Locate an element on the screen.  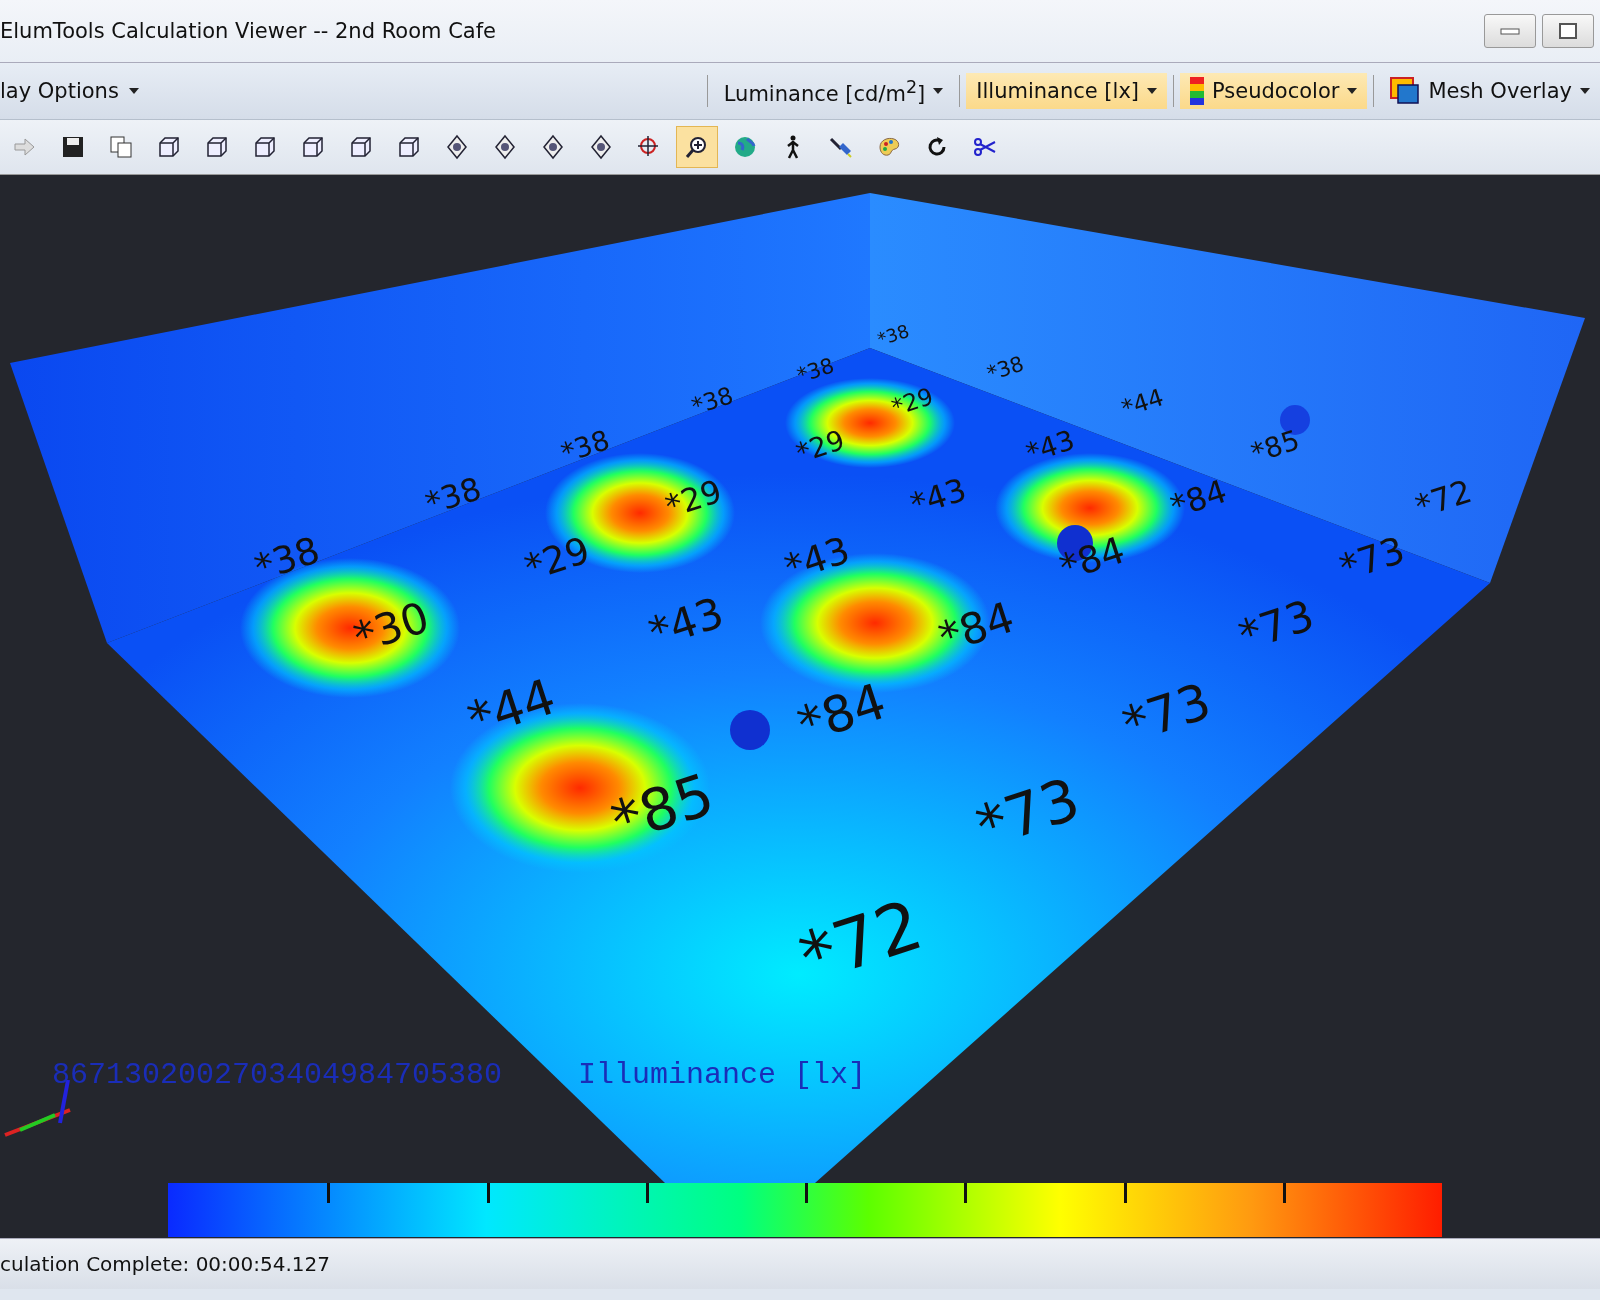
illuminance-value: *30 is located at coordinates (391, 627).